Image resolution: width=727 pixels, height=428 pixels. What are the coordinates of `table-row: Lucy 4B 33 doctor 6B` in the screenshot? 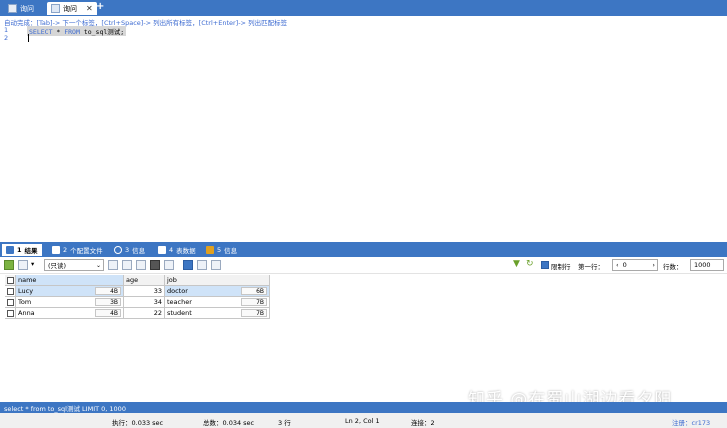 It's located at (138, 291).